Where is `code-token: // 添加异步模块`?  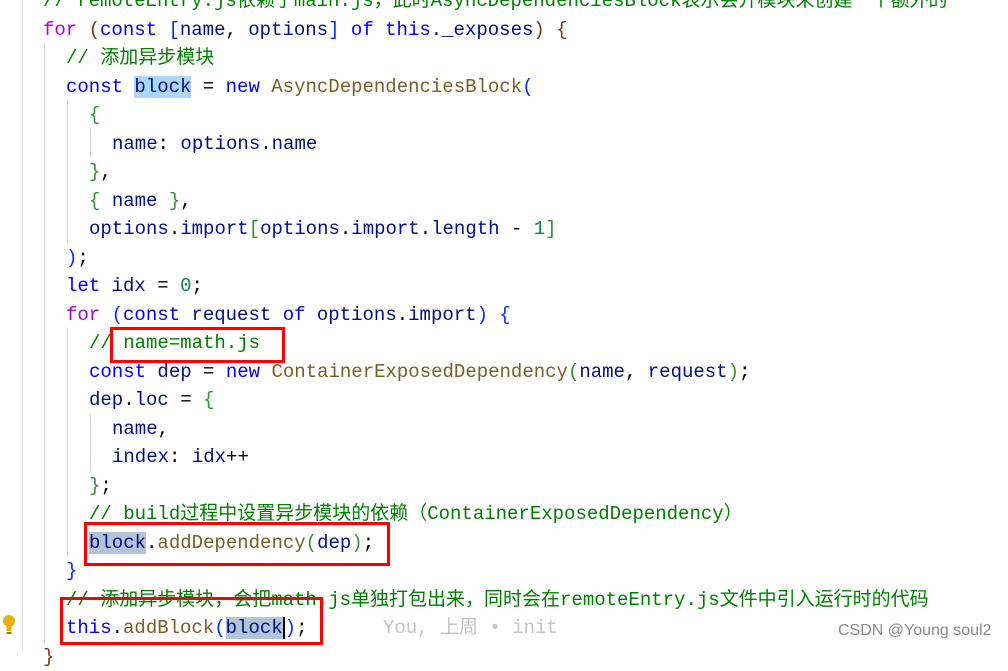
code-token: // 添加异步模块 is located at coordinates (140, 58).